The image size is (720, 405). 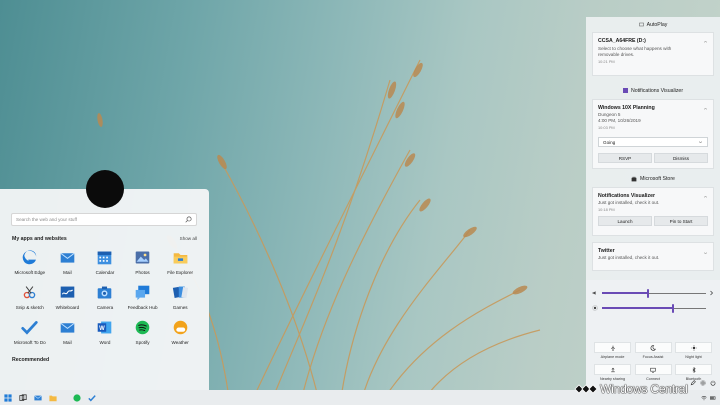 I want to click on touch-cursor, so click(x=105, y=189).